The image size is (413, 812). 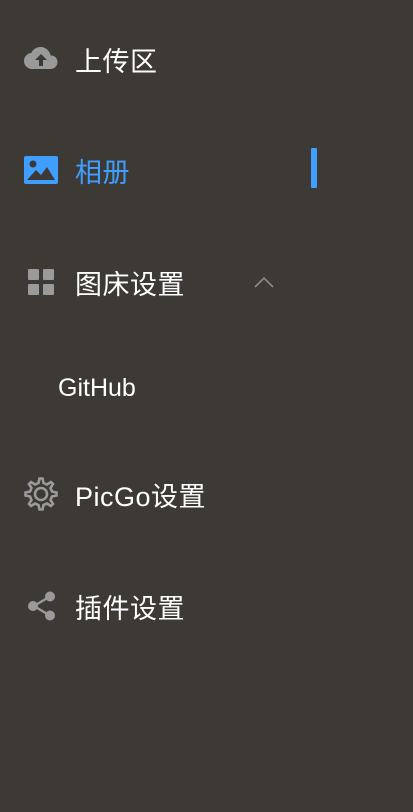 I want to click on grid-icon, so click(x=41, y=282).